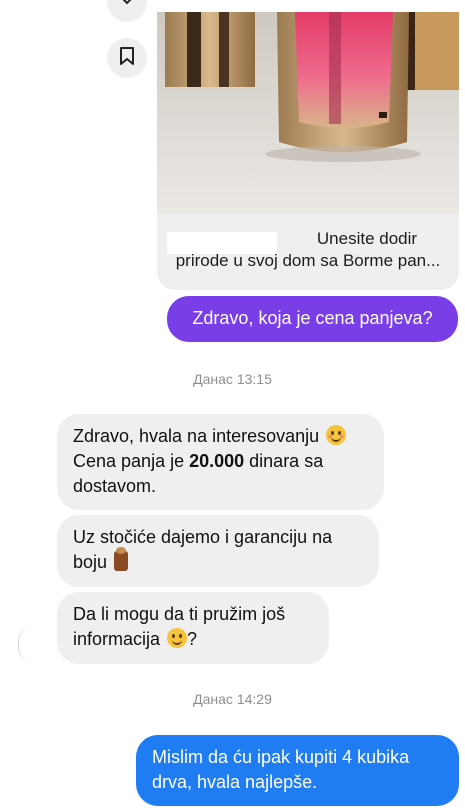 The image size is (465, 808). What do you see at coordinates (218, 551) in the screenshot?
I see `incoming-message: Uz stočiće dajemo i garanciju na boju` at bounding box center [218, 551].